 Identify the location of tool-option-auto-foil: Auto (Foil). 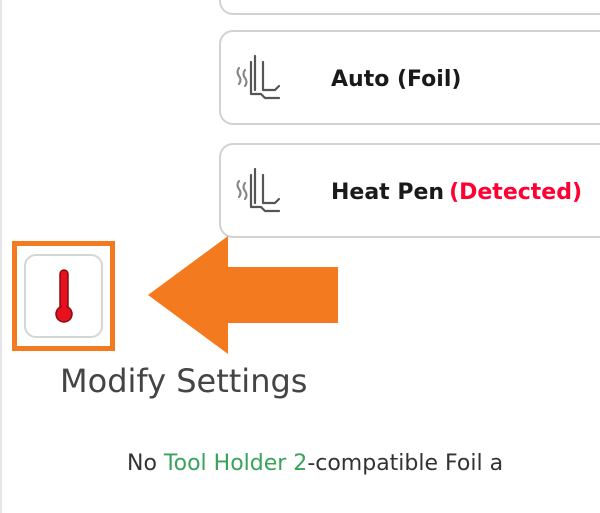
(409, 77).